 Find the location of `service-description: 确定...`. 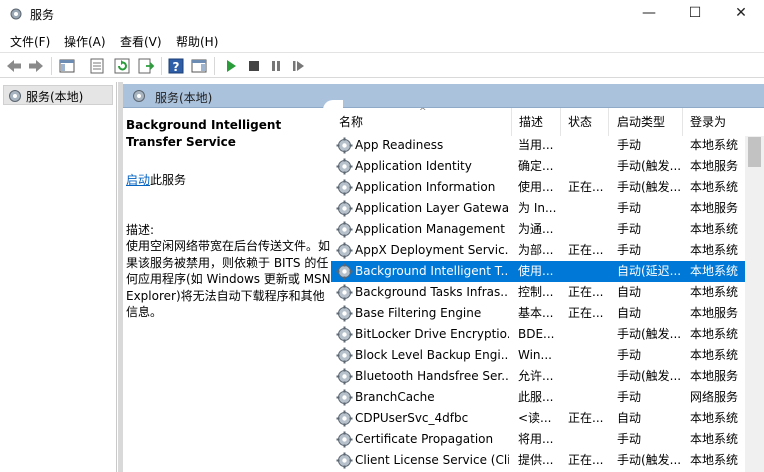

service-description: 确定... is located at coordinates (536, 166).